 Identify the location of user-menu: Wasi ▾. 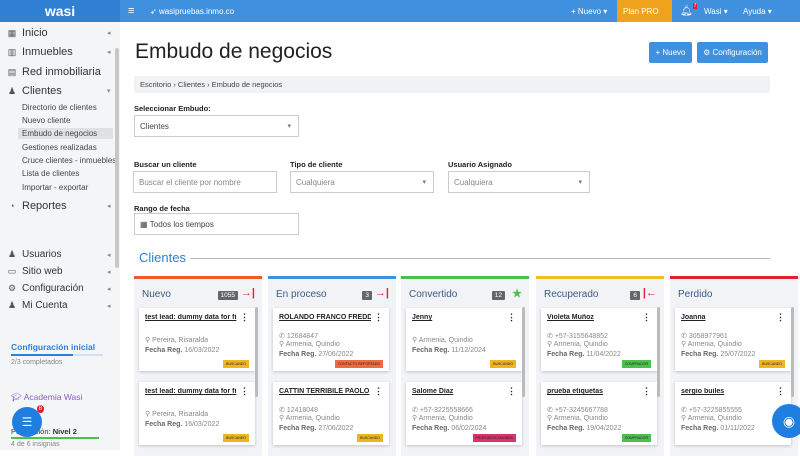
(716, 11).